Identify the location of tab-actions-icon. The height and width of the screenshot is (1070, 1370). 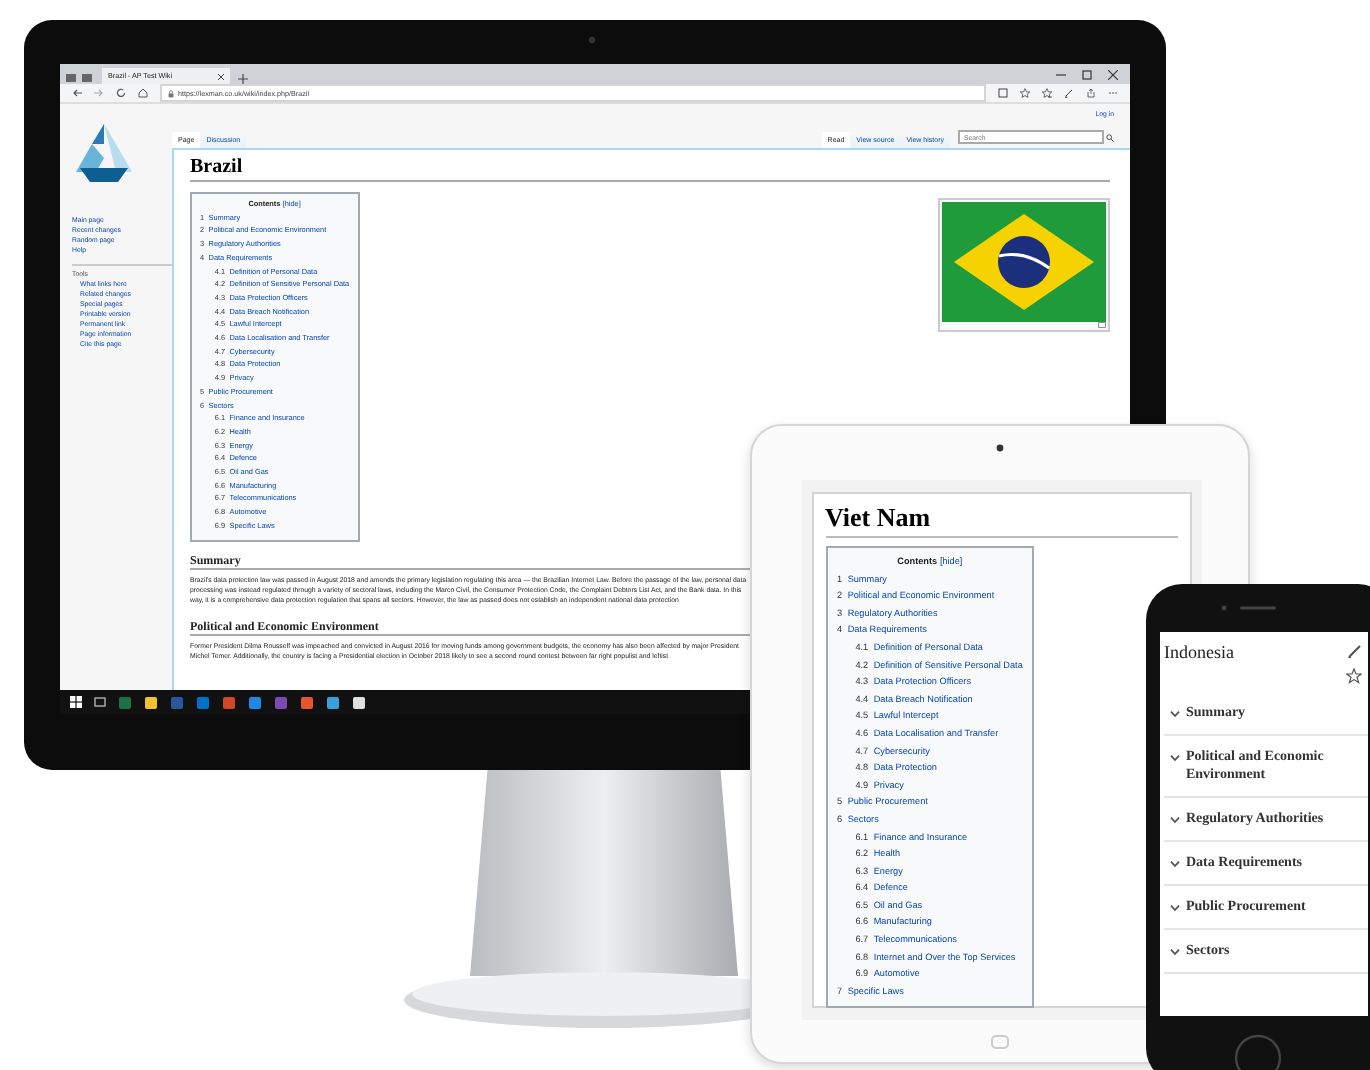
(80, 78).